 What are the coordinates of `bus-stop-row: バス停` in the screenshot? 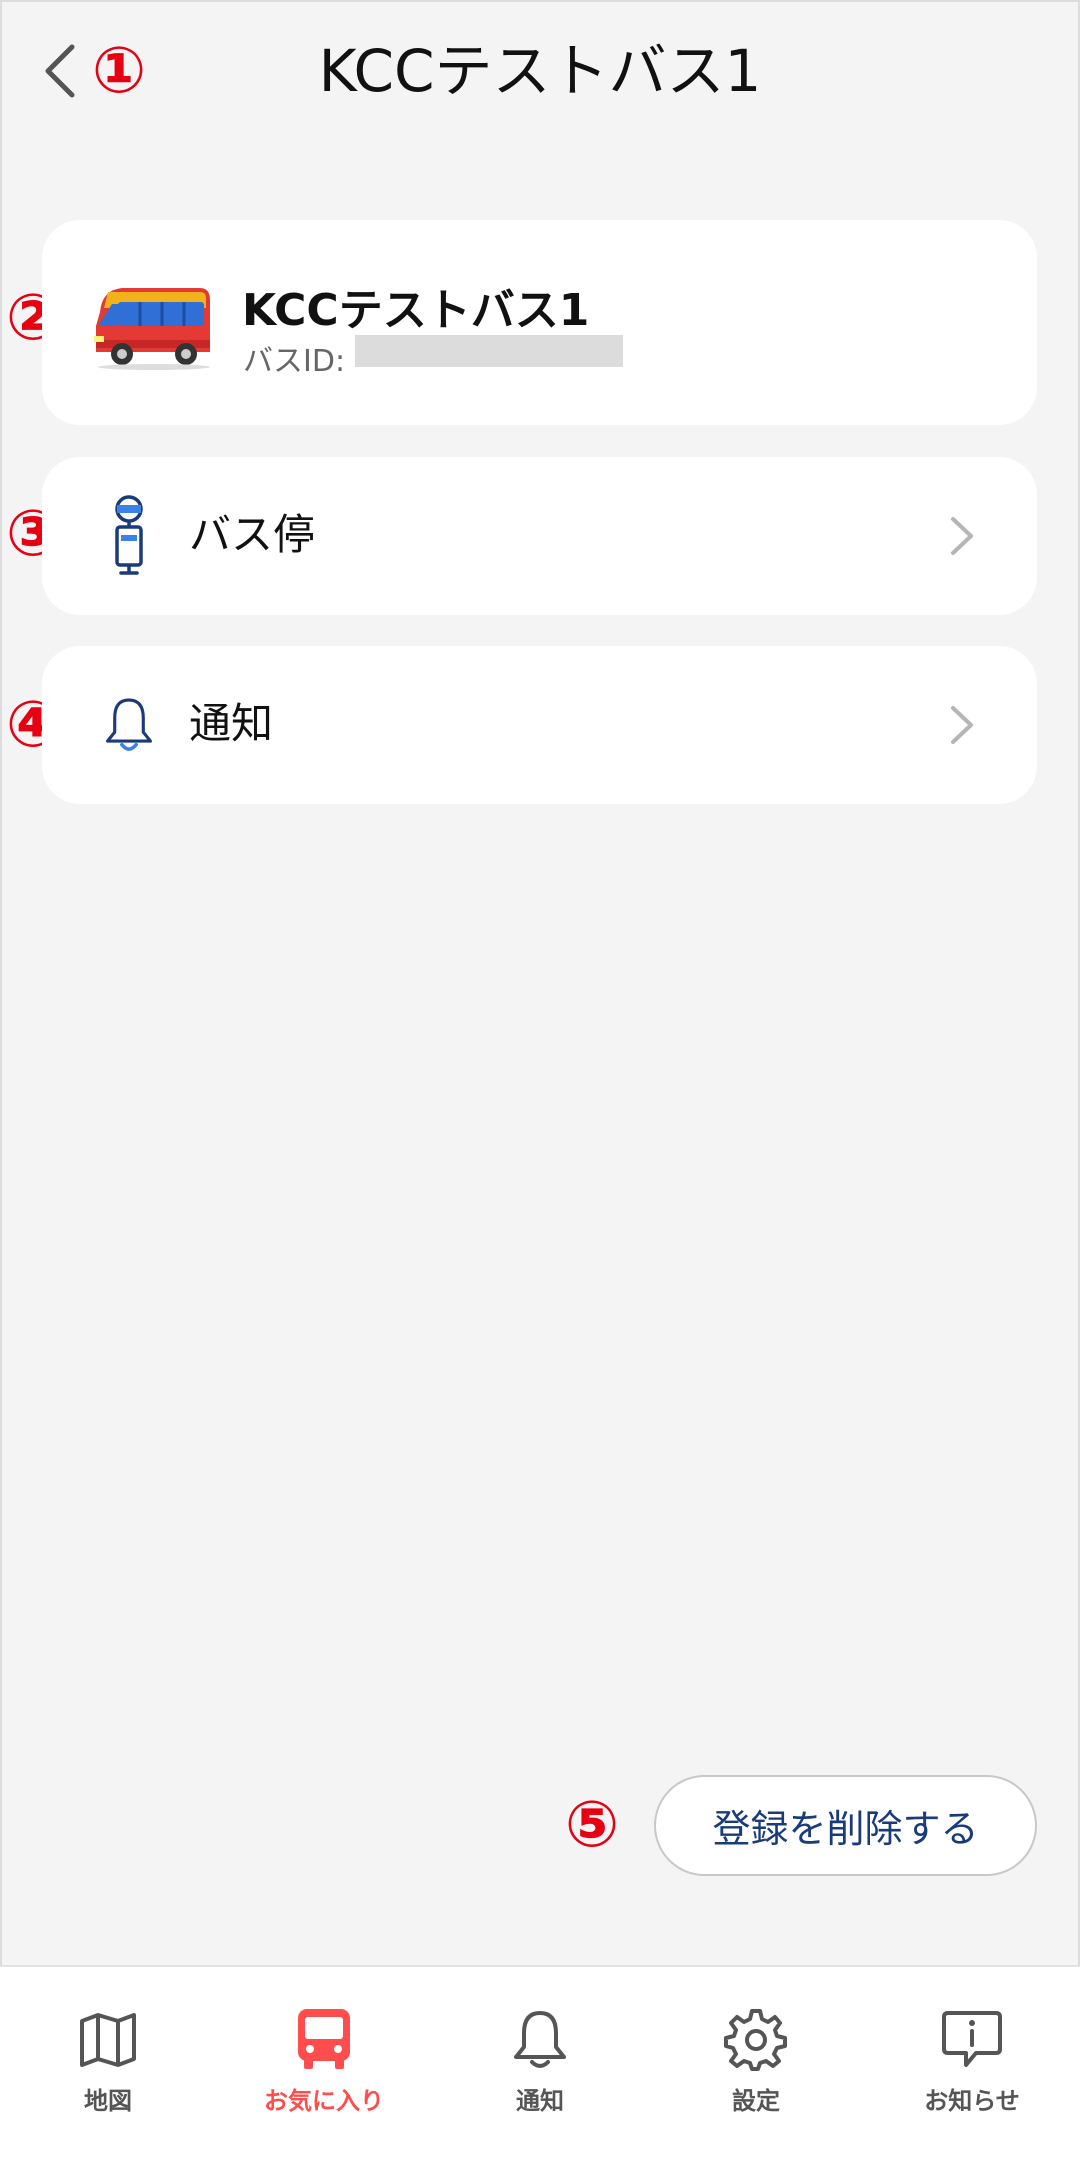 It's located at (539, 536).